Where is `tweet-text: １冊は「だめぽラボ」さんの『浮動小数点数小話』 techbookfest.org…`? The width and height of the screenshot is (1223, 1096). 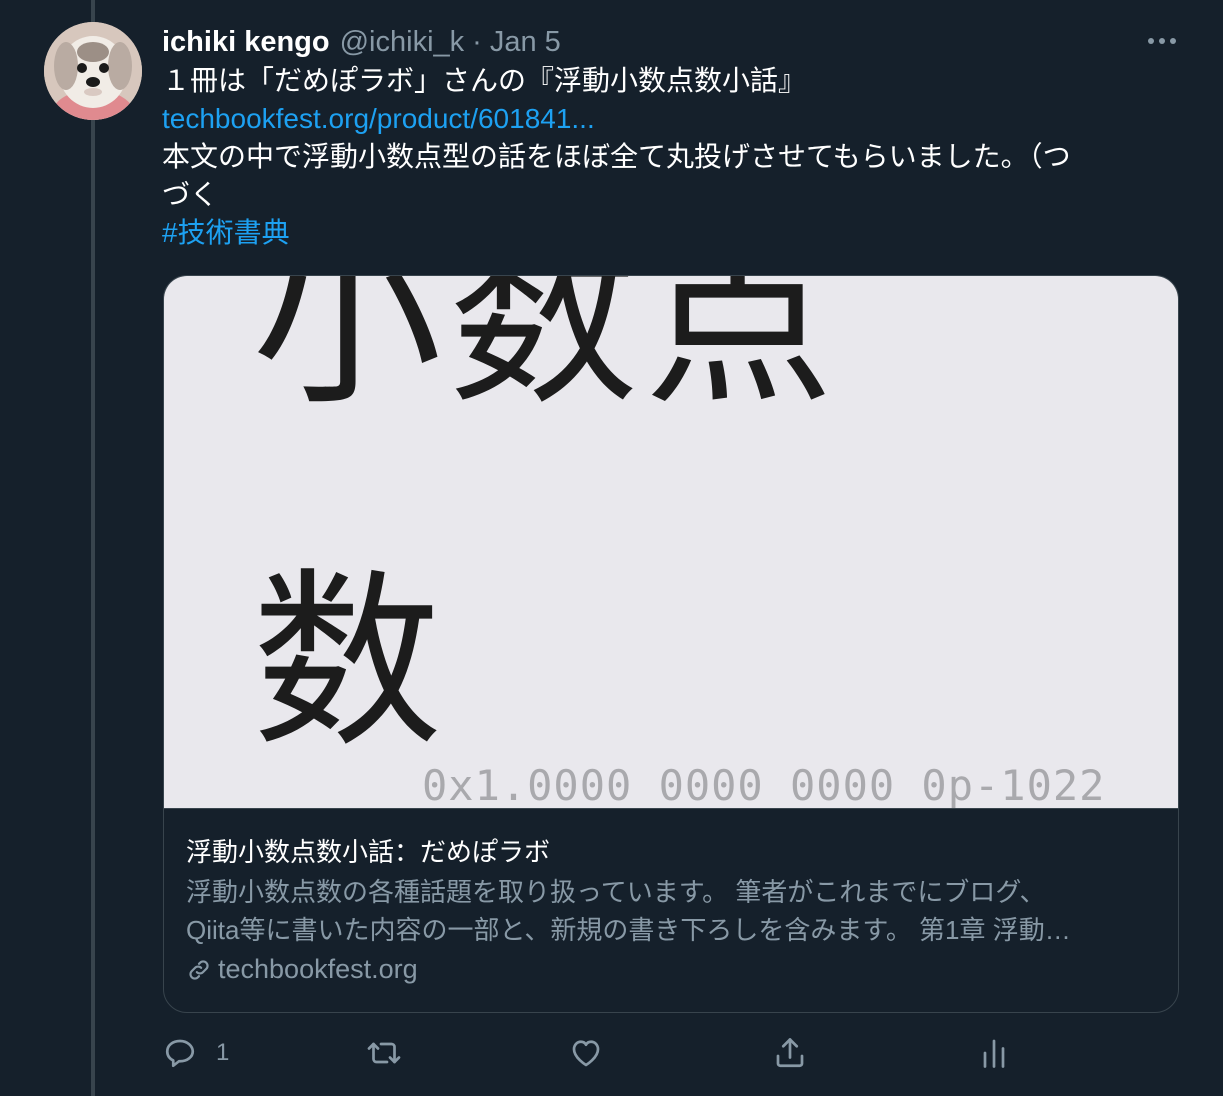 tweet-text: １冊は「だめぽラボ」さんの『浮動小数点数小話』 techbookfest.org… is located at coordinates (667, 157).